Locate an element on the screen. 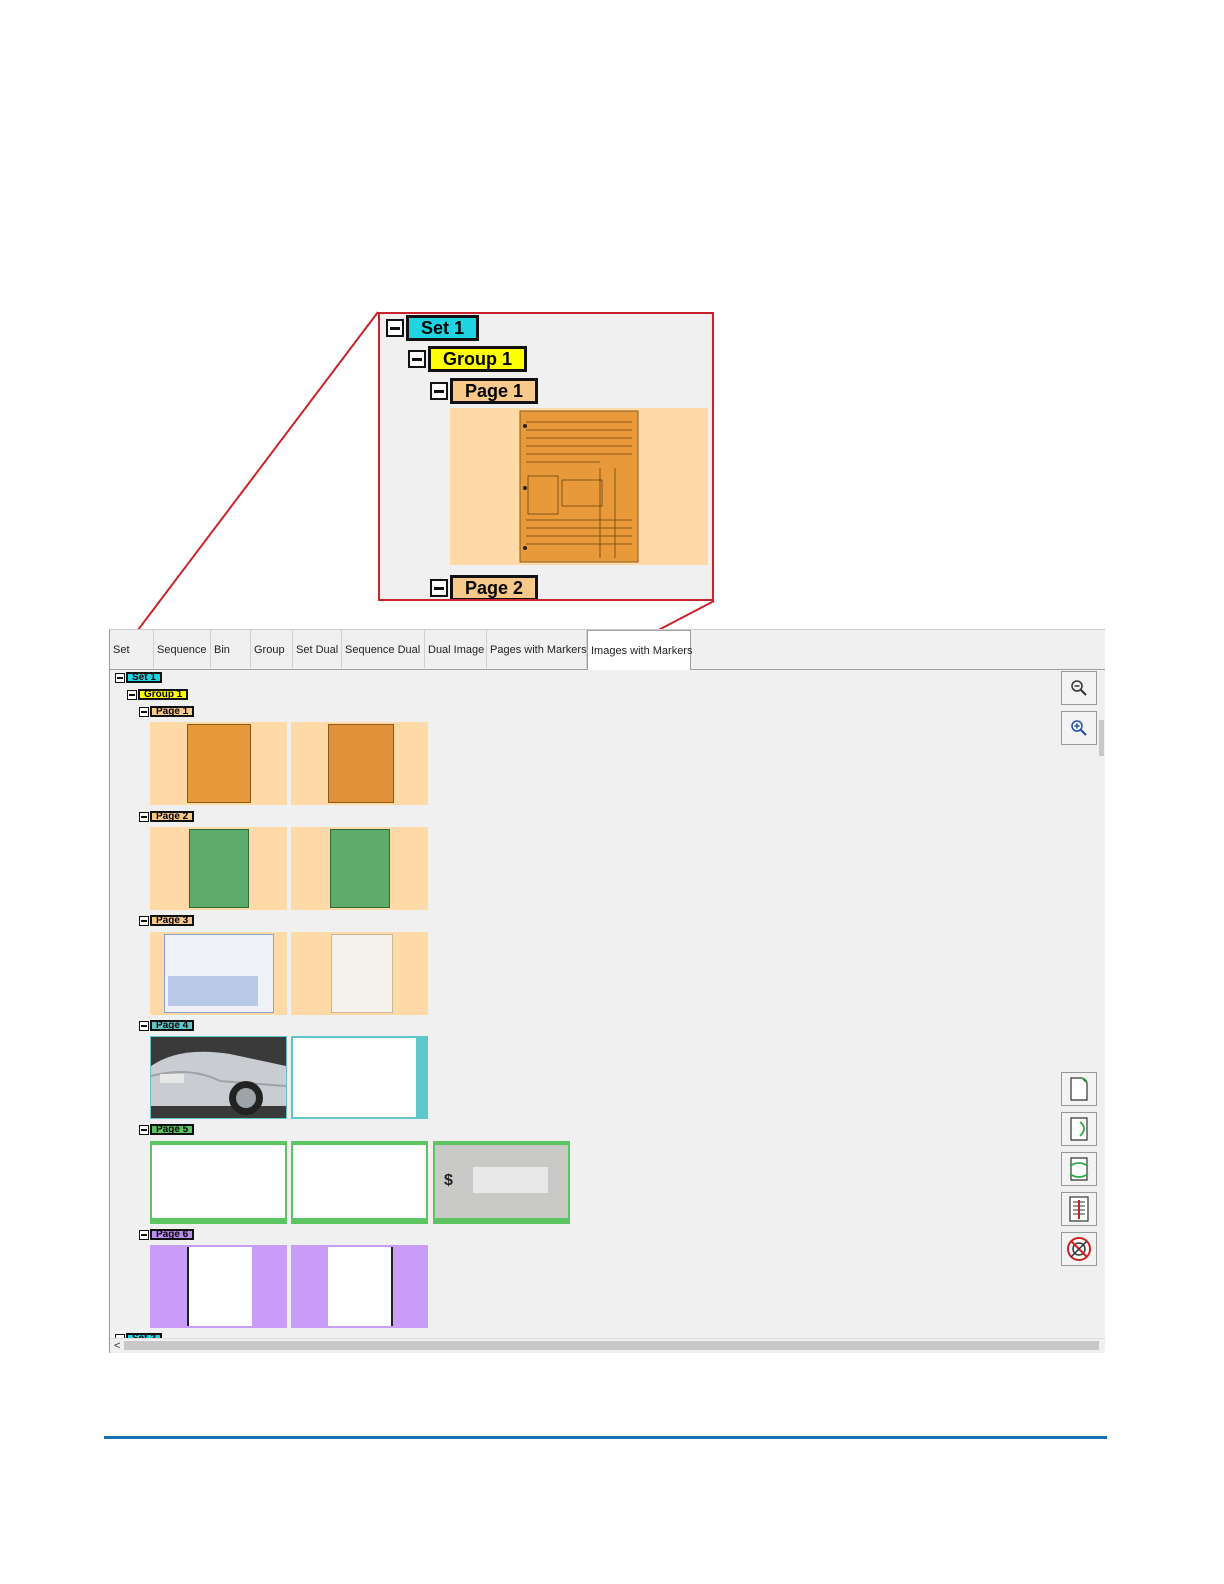 The height and width of the screenshot is (1584, 1224). tree-node-group1: Group 1 is located at coordinates (158, 694).